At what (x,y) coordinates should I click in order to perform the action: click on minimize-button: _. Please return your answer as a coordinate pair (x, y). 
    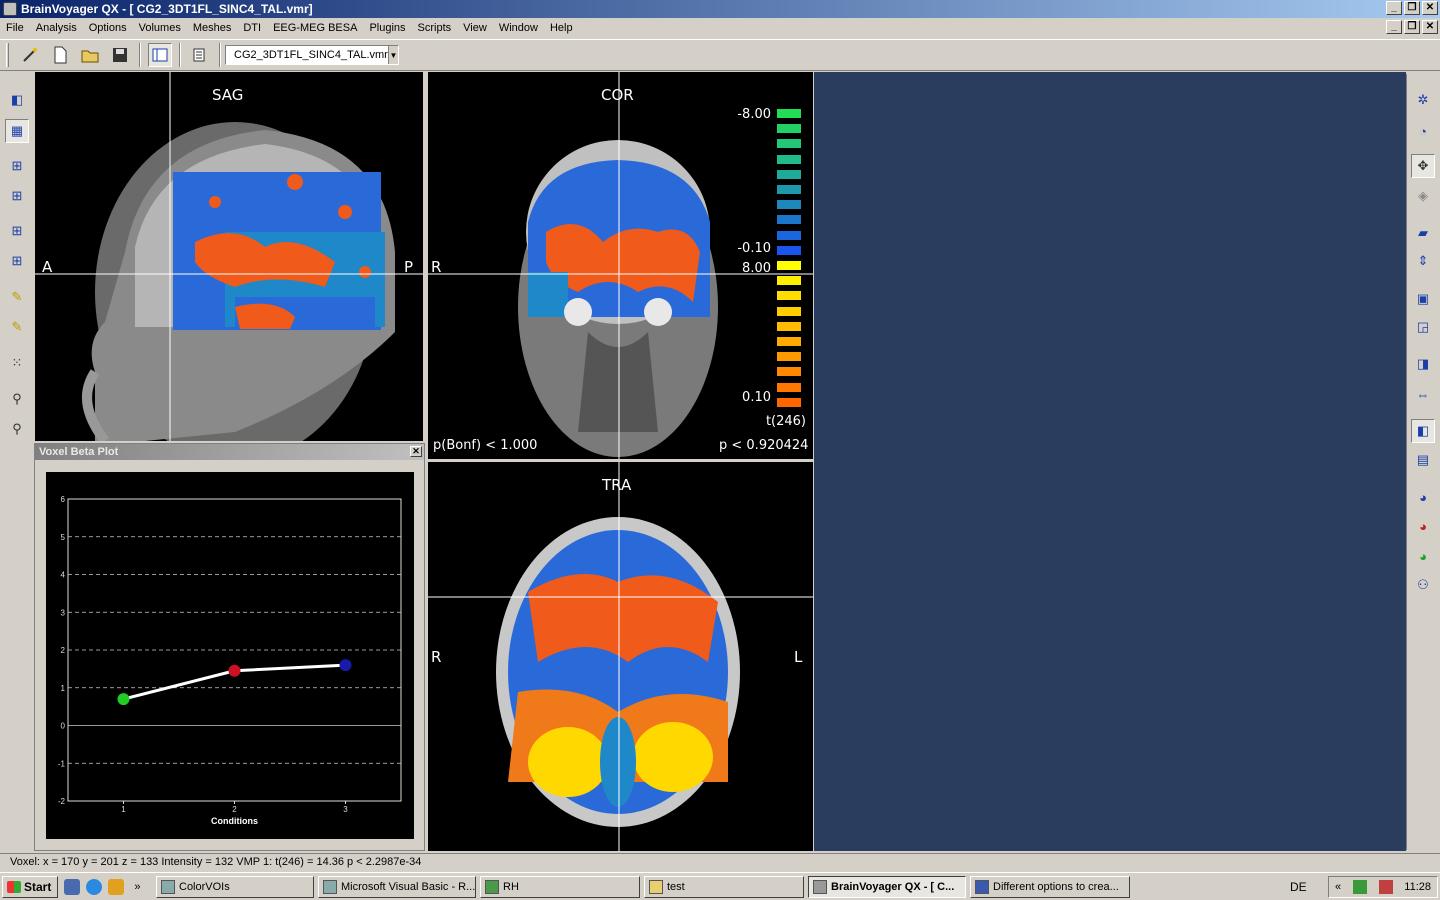
    Looking at the image, I should click on (1394, 8).